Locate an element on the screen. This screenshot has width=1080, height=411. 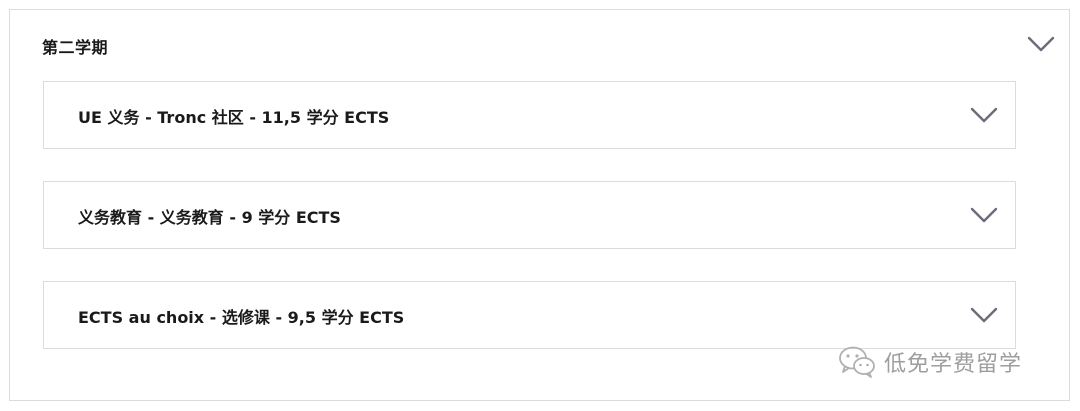
ue-item-label: 义务教育 - 义务教育 - 9 学分 ECTS is located at coordinates (209, 217).